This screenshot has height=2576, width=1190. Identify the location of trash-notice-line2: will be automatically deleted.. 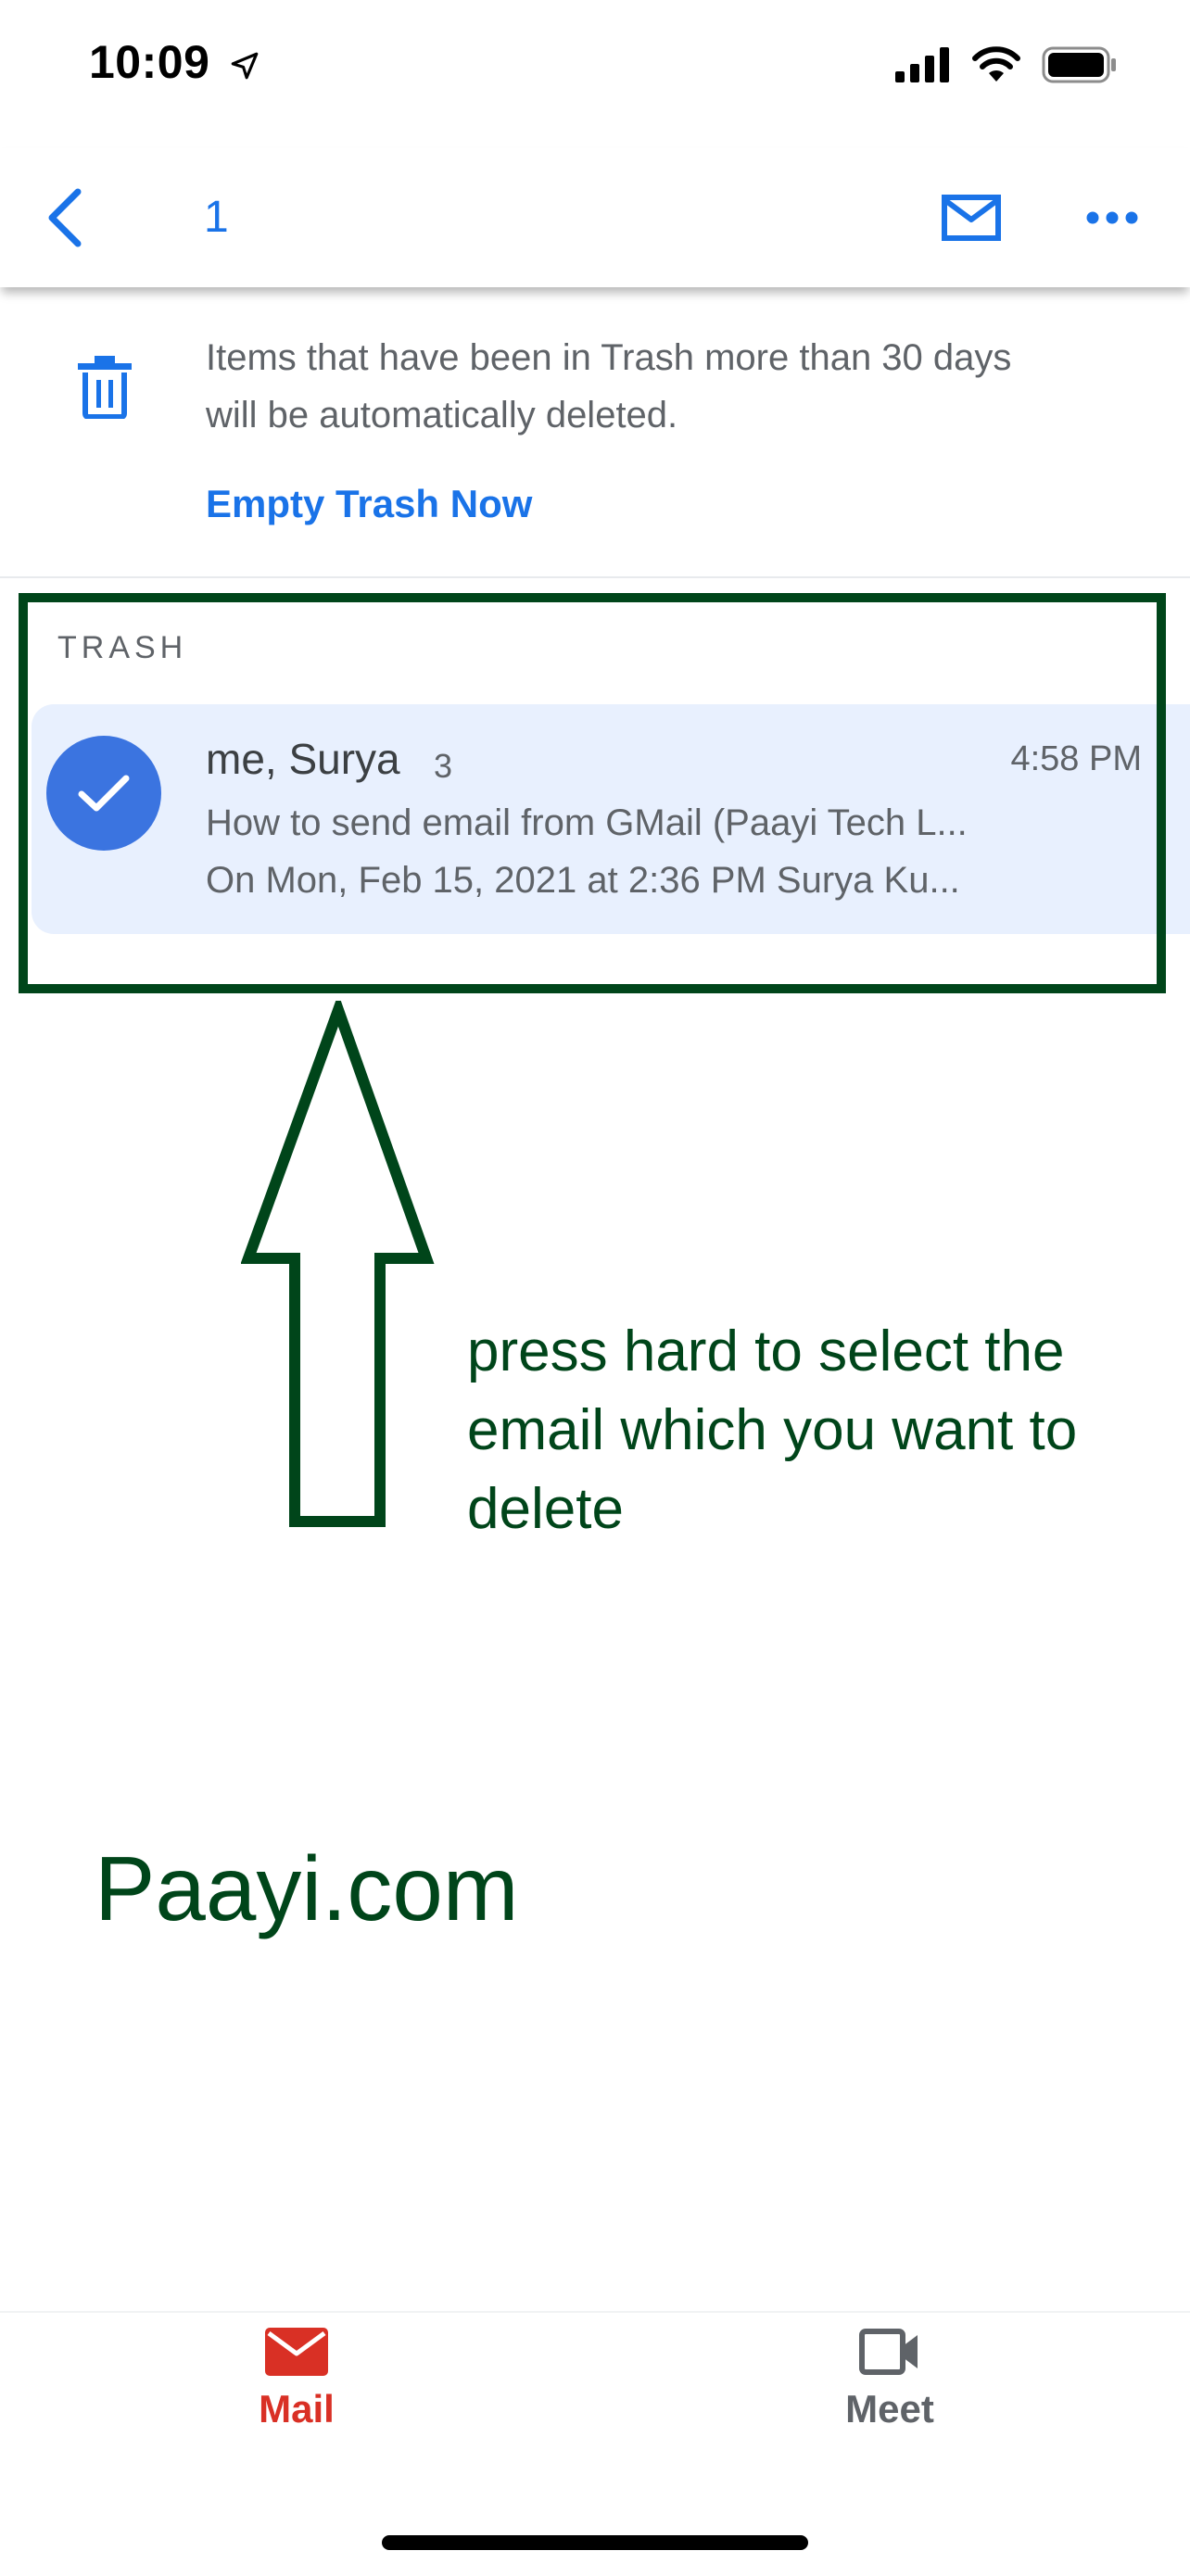
(442, 415).